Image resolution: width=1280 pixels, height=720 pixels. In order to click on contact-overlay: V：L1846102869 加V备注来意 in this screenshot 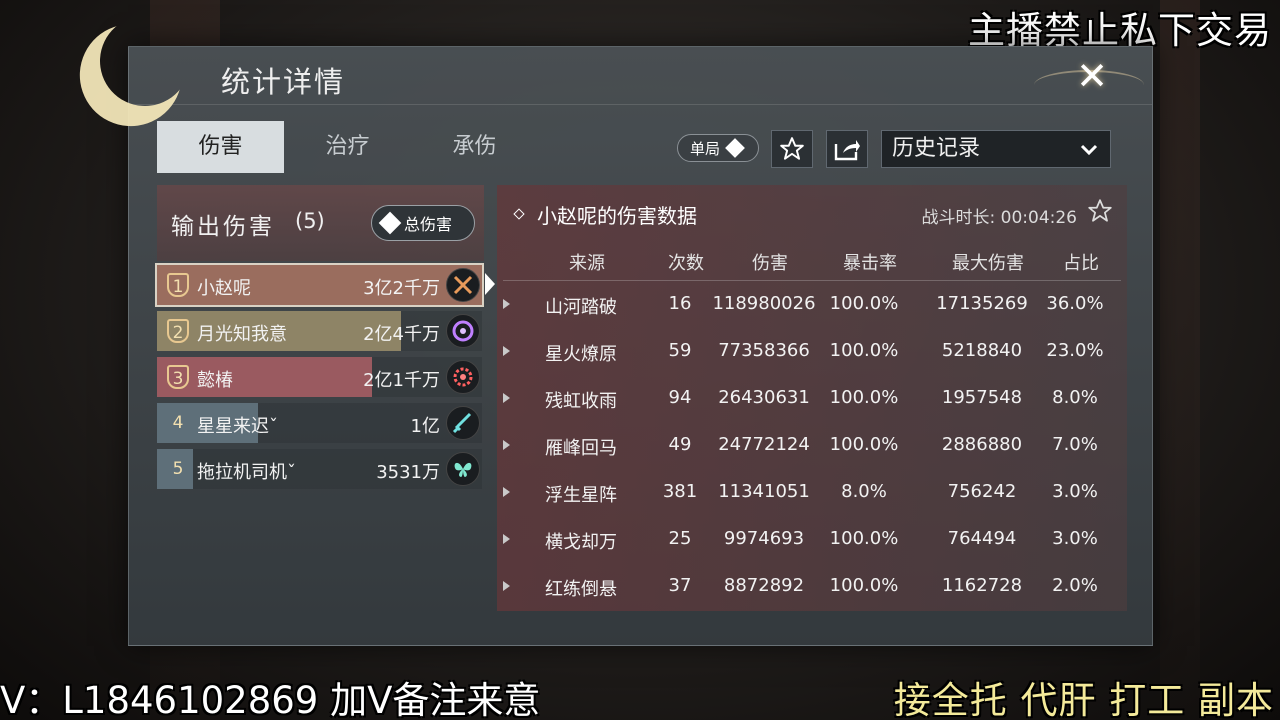, I will do `click(270, 699)`.